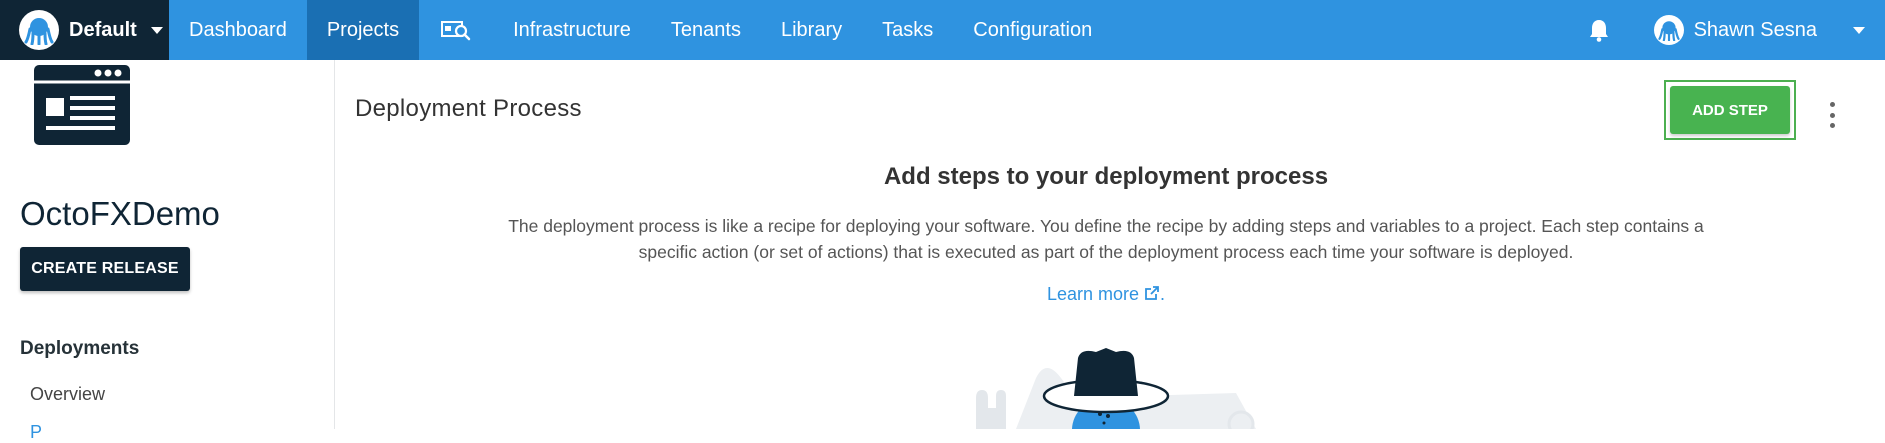 Image resolution: width=1885 pixels, height=443 pixels. I want to click on deployments-section-heading: Deployments, so click(80, 348).